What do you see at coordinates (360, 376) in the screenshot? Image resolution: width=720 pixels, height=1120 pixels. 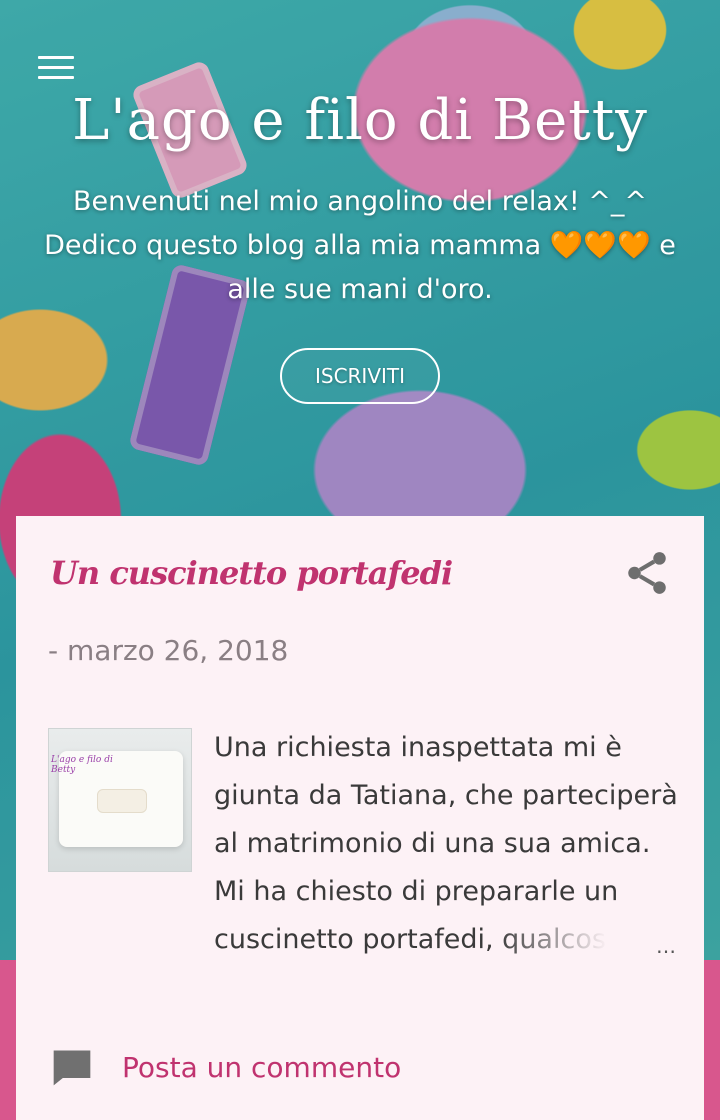 I see `subscribe-button: ISCRIVITI` at bounding box center [360, 376].